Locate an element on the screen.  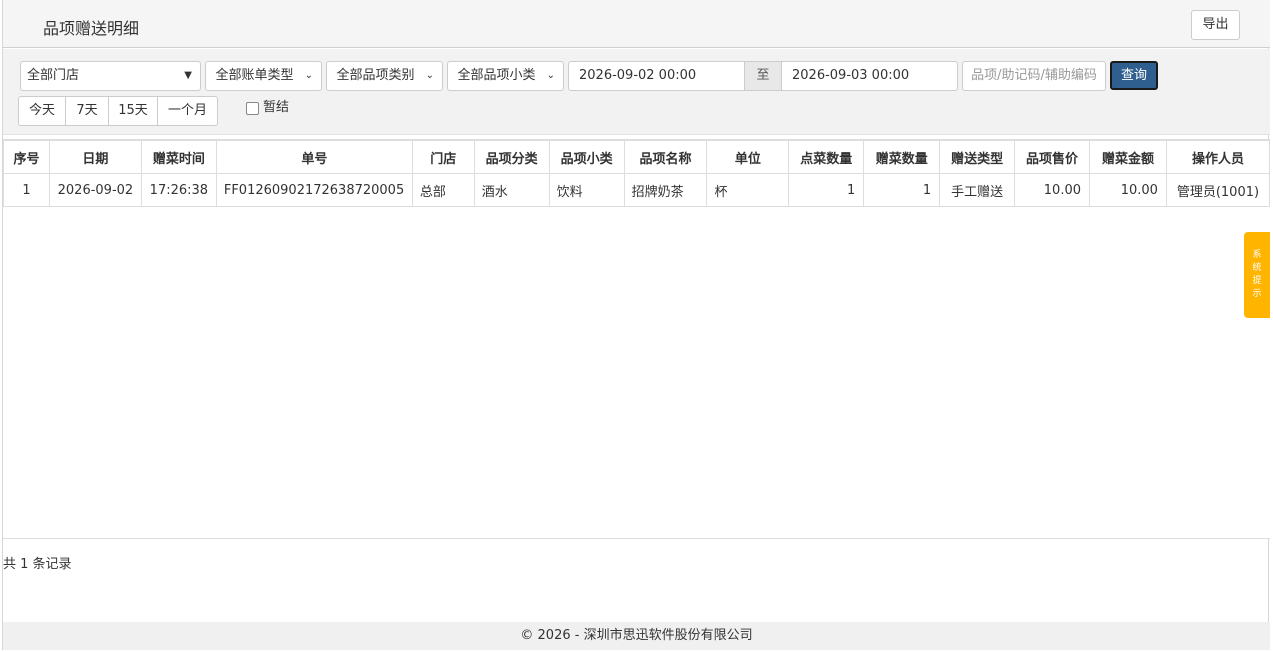
bill-type-select-value: 全部账单类型 is located at coordinates (254, 75).